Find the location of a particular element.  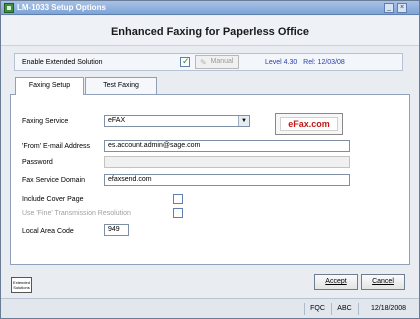

efax-logo-button: eFax.com is located at coordinates (309, 124).